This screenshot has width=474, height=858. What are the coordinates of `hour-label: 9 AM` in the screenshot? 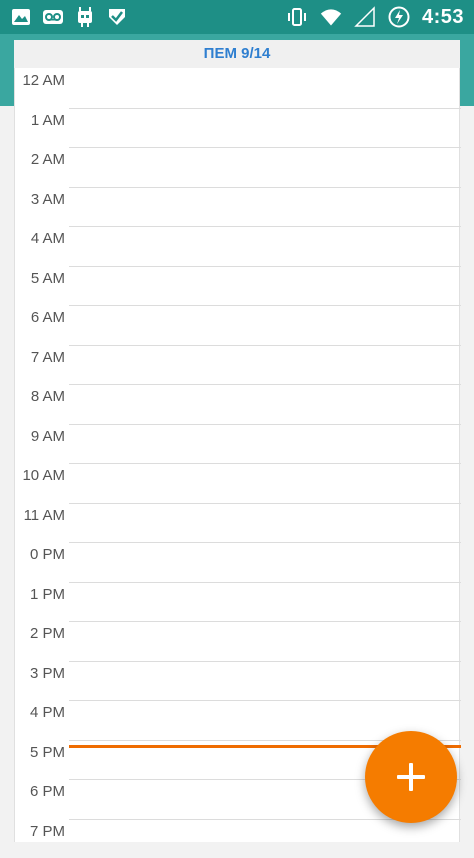 It's located at (40, 436).